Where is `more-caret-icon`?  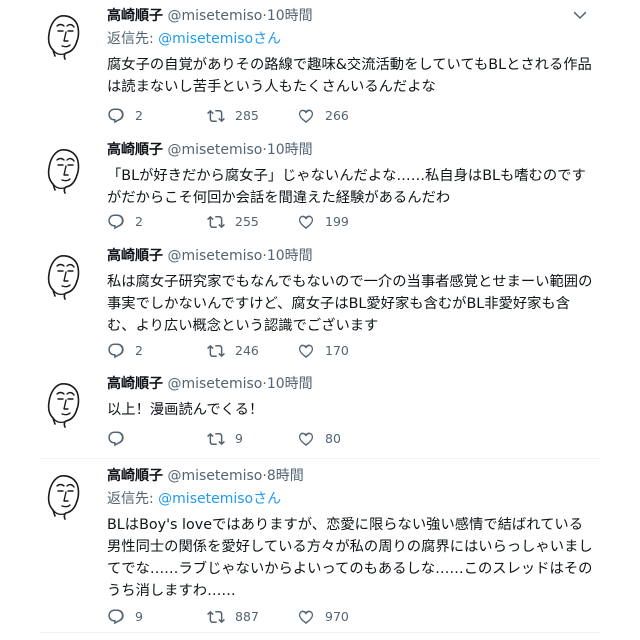
more-caret-icon is located at coordinates (581, 16).